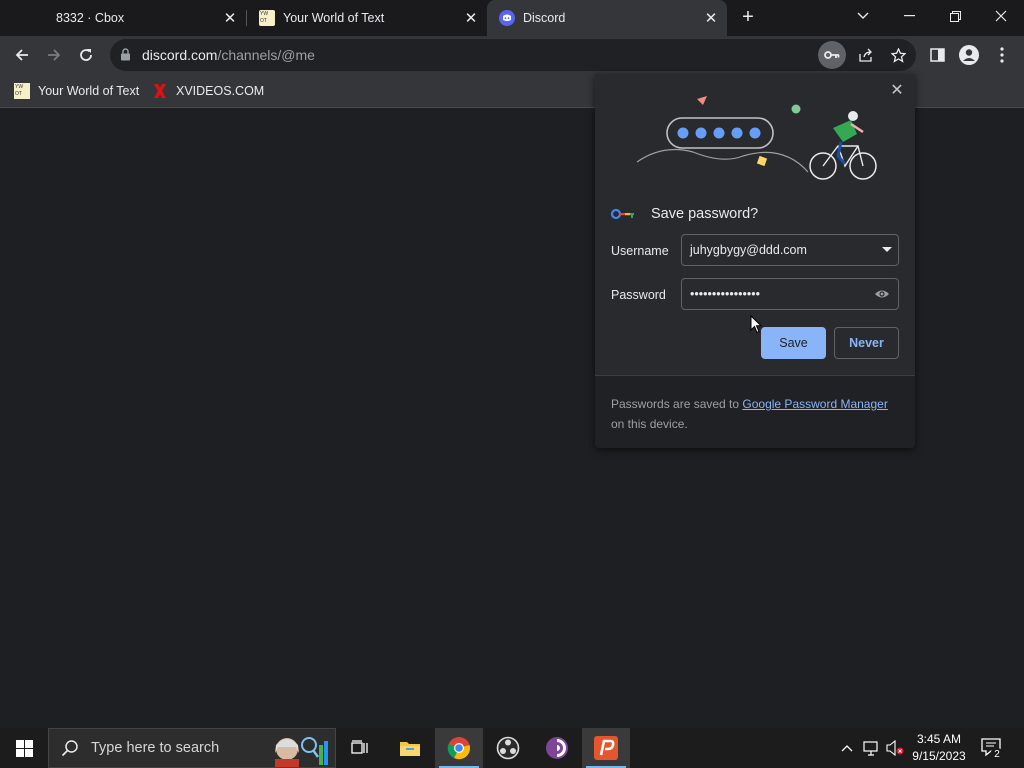  What do you see at coordinates (866, 55) in the screenshot?
I see `share-icon` at bounding box center [866, 55].